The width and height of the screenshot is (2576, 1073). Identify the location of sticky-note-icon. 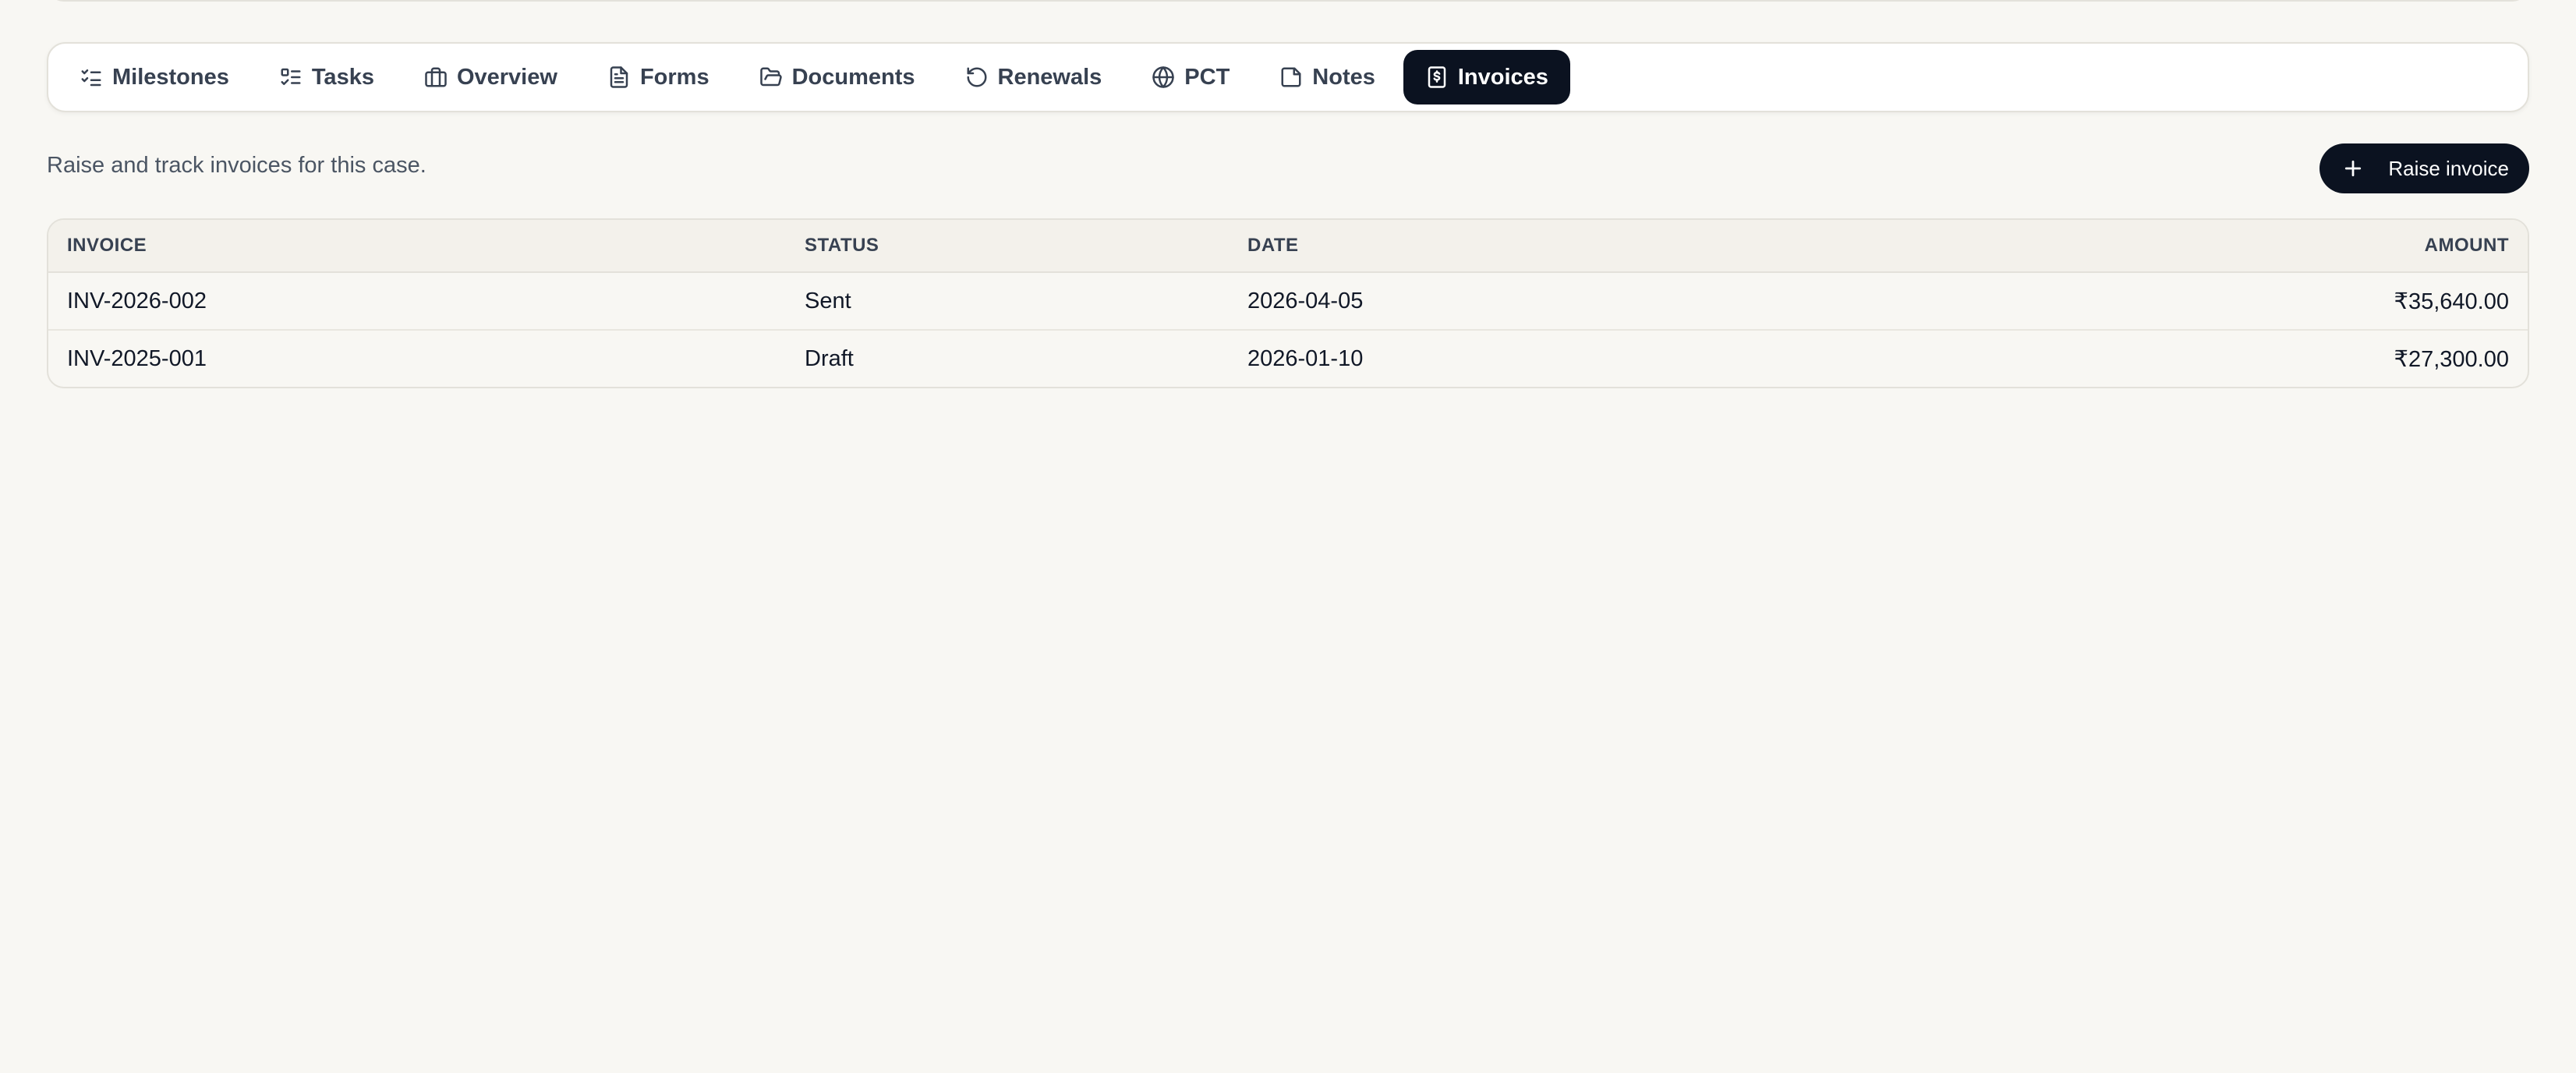
(1291, 77).